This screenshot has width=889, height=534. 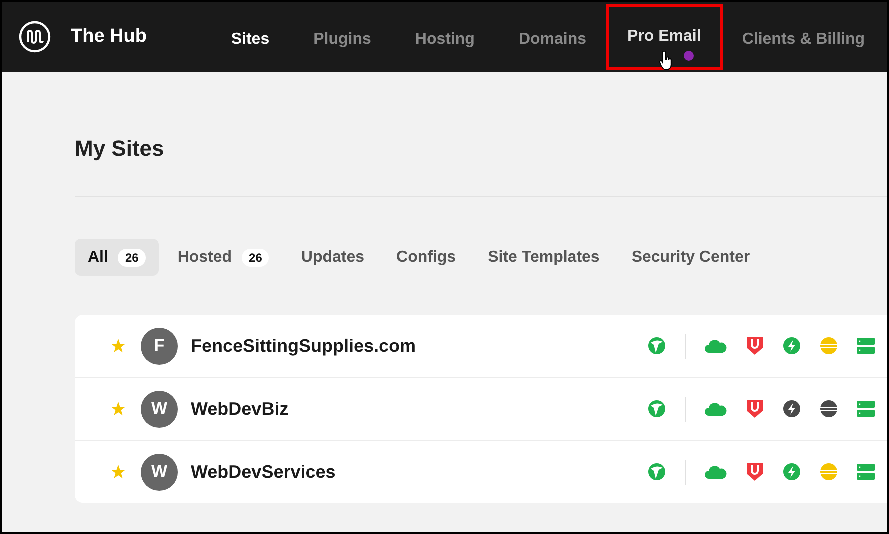 I want to click on stripes-icon, so click(x=829, y=409).